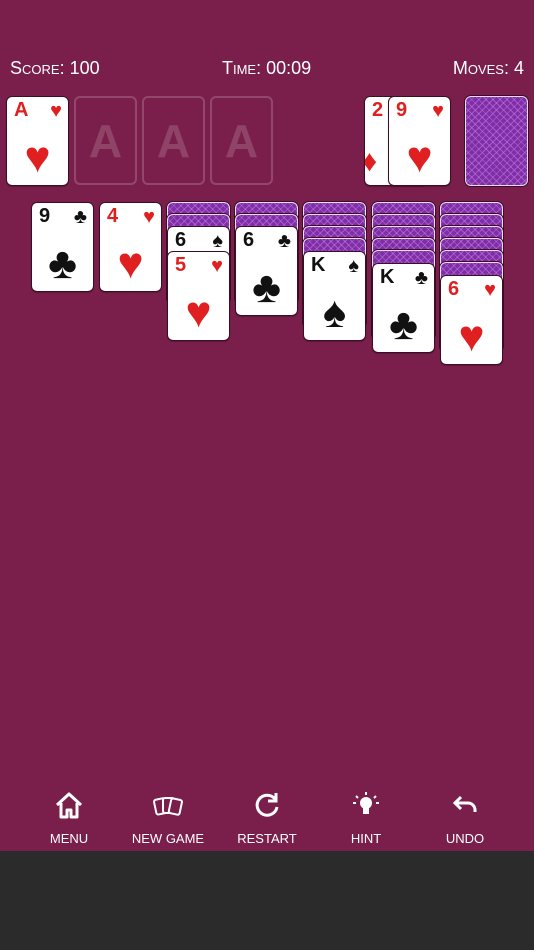 Image resolution: width=534 pixels, height=950 pixels. Describe the element at coordinates (267, 900) in the screenshot. I see `system-bar` at that location.